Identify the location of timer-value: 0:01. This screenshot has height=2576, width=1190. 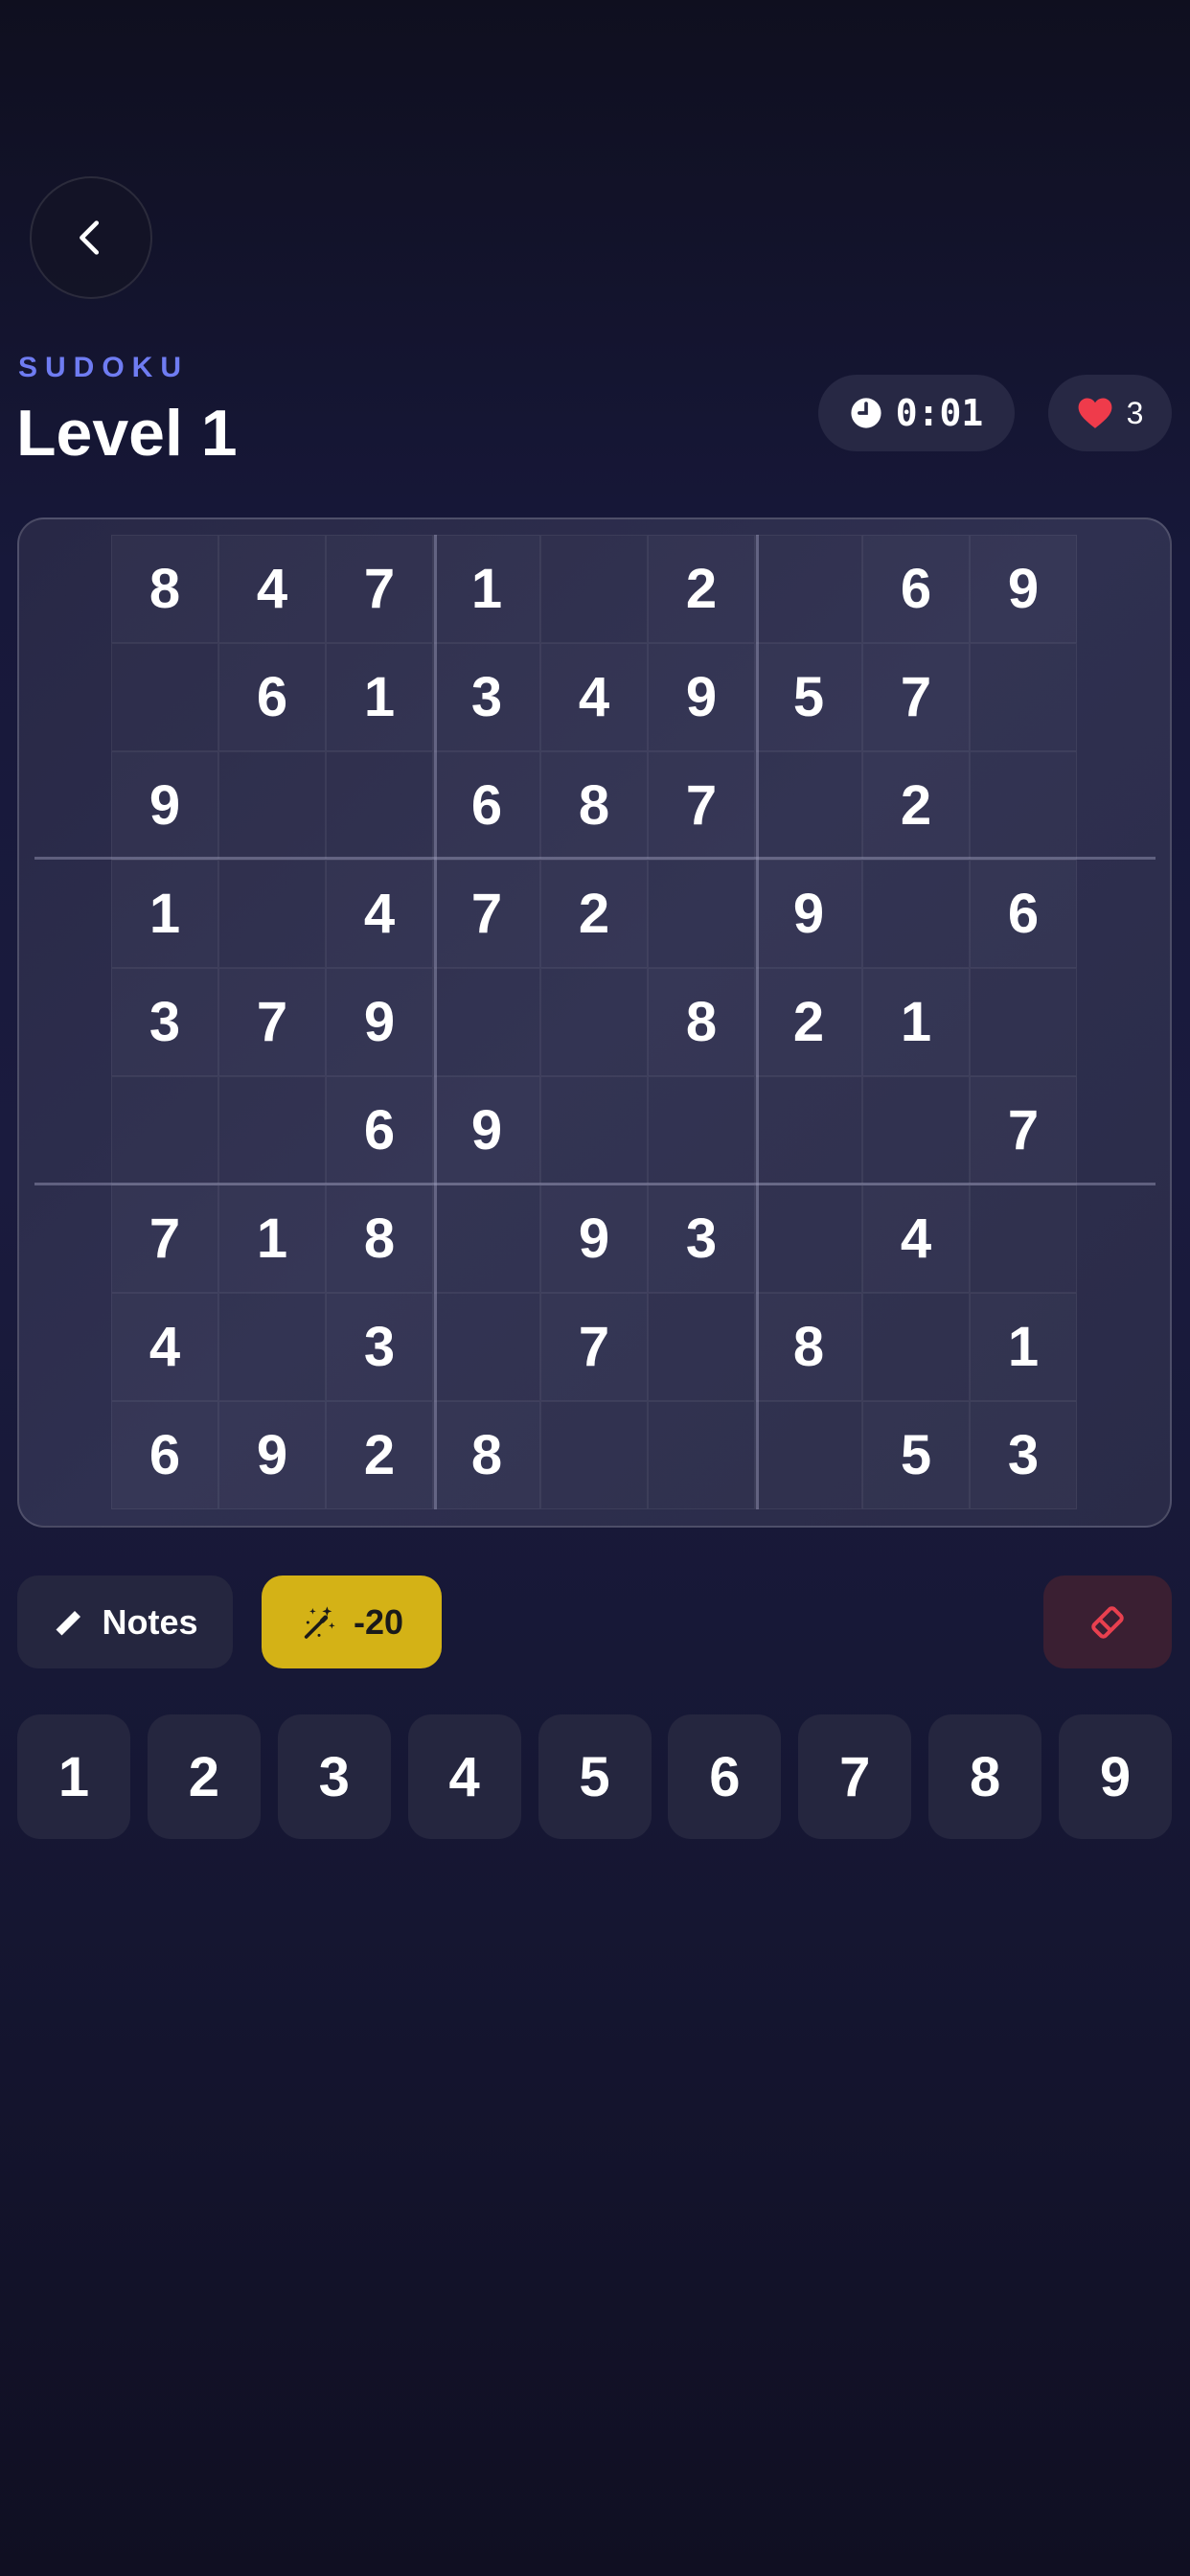
(940, 413).